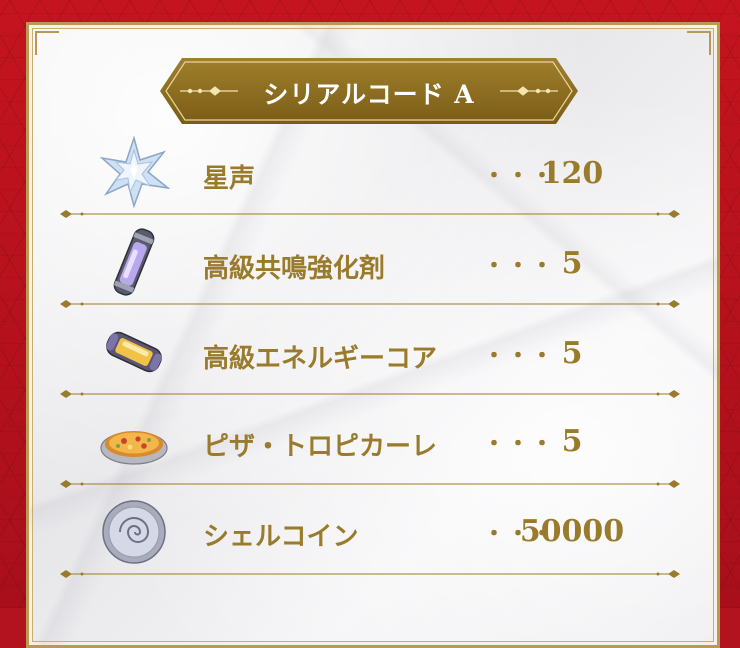 This screenshot has height=648, width=740. What do you see at coordinates (134, 172) in the screenshot?
I see `star-crystal-icon` at bounding box center [134, 172].